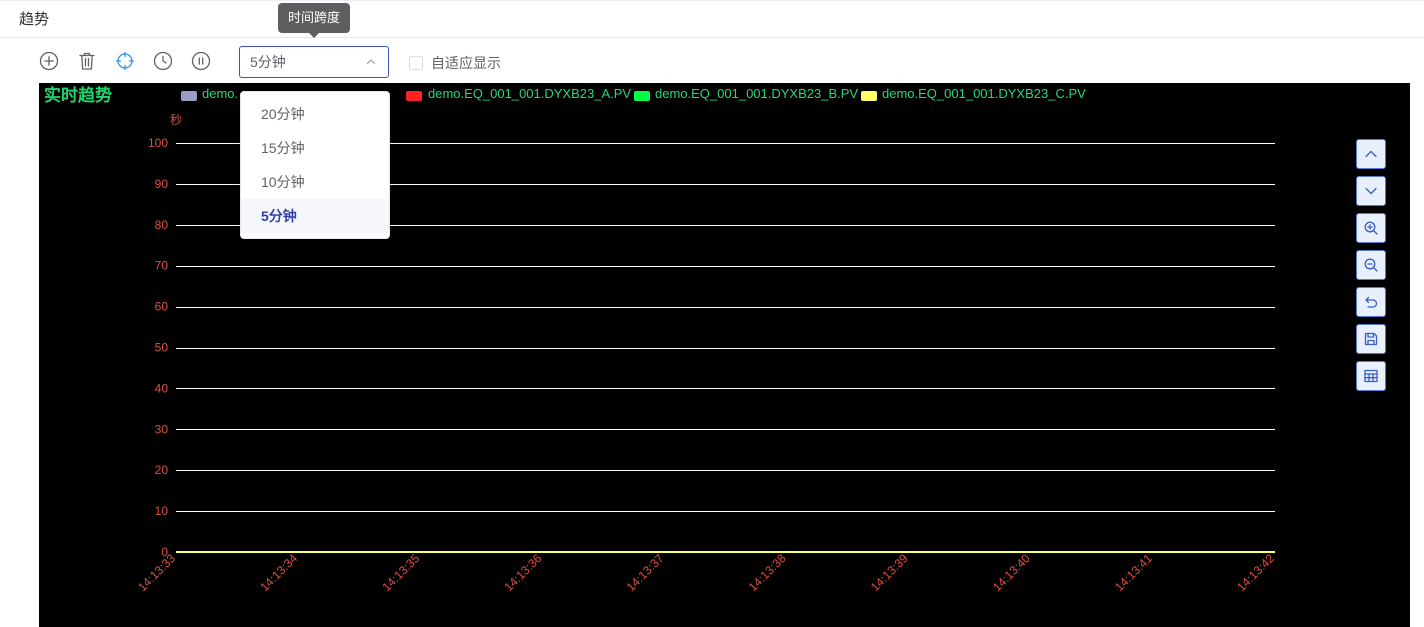  Describe the element at coordinates (466, 63) in the screenshot. I see `auto-fit-label: 自适应显示` at that location.